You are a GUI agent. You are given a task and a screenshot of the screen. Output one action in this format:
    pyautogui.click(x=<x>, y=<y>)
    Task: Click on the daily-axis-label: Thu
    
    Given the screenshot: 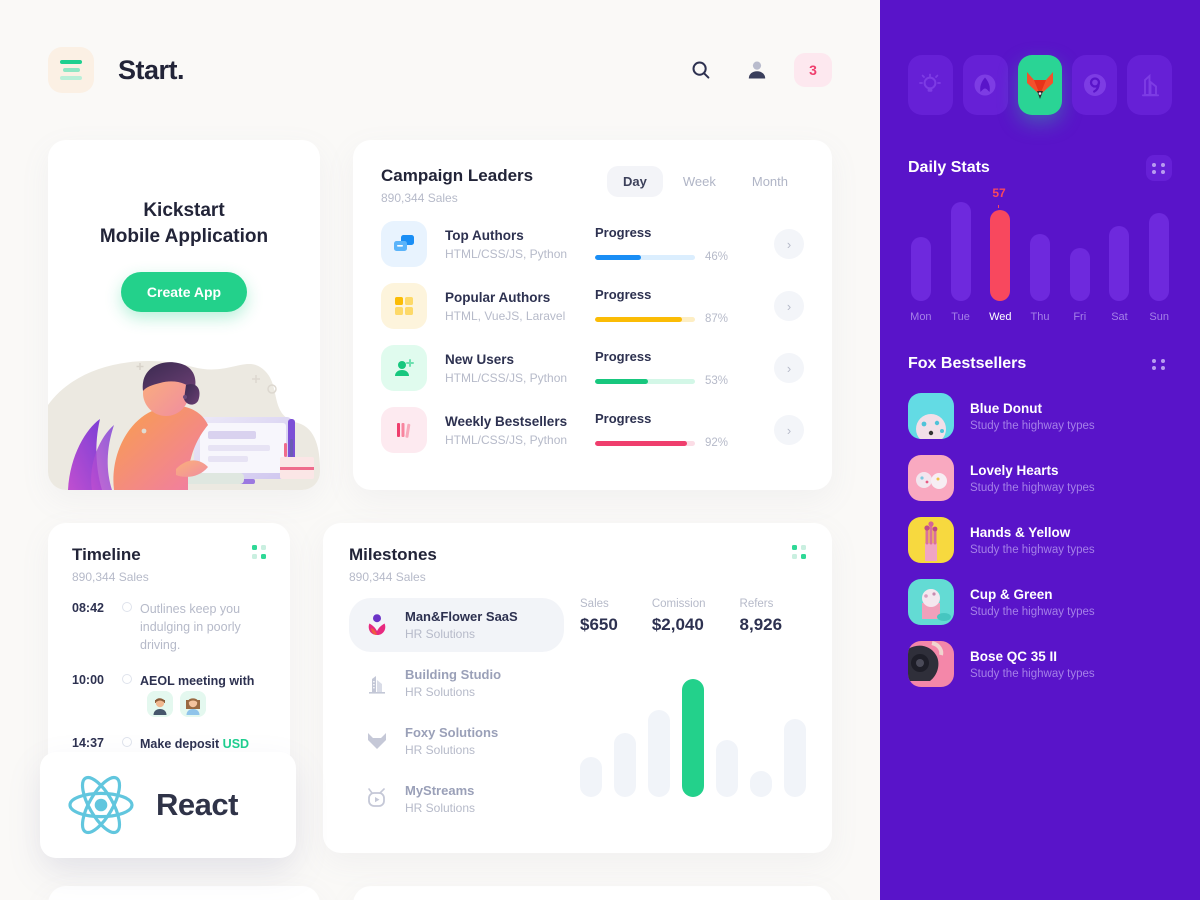 What is the action you would take?
    pyautogui.click(x=1040, y=317)
    